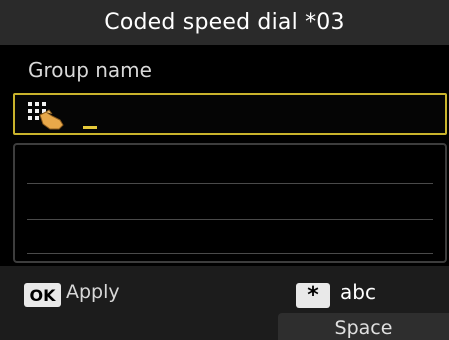  I want to click on page-title: Coded speed dial *03, so click(224, 22).